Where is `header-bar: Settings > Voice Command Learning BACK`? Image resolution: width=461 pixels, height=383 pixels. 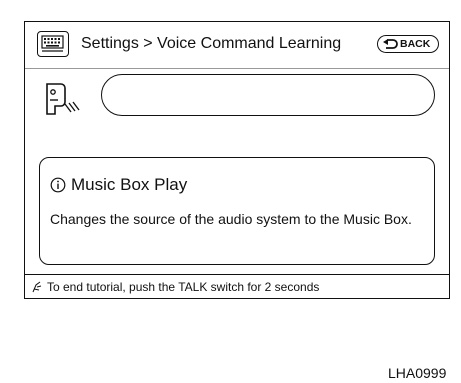
header-bar: Settings > Voice Command Learning BACK is located at coordinates (237, 45).